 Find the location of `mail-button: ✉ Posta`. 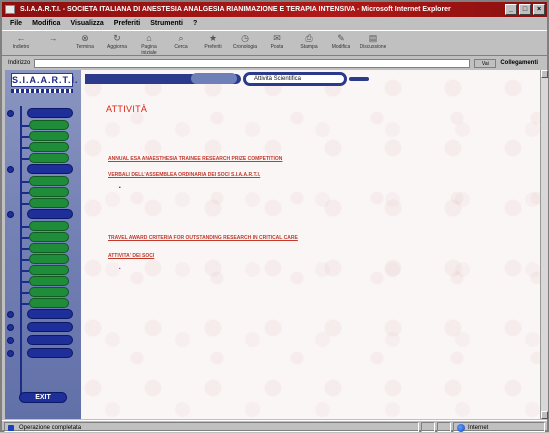

mail-button: ✉ Posta is located at coordinates (277, 43).